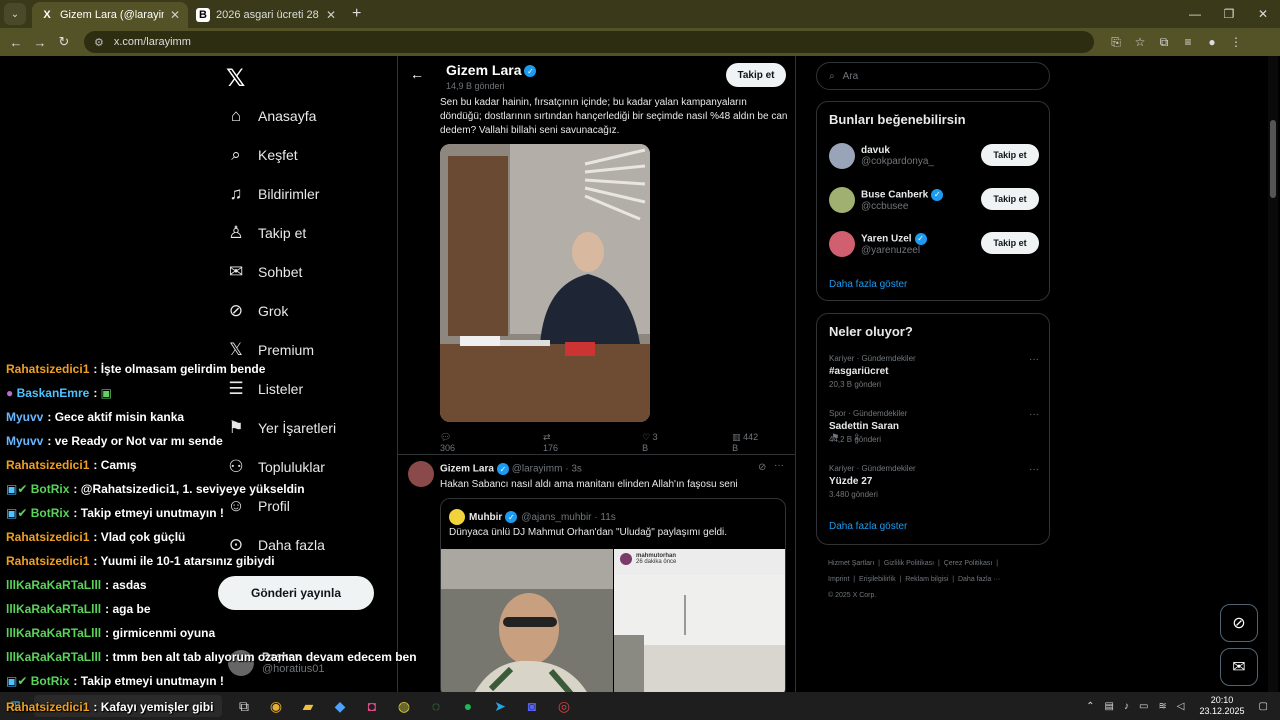 This screenshot has width=1280, height=720. What do you see at coordinates (276, 706) in the screenshot?
I see `chrome-icon: ◉` at bounding box center [276, 706].